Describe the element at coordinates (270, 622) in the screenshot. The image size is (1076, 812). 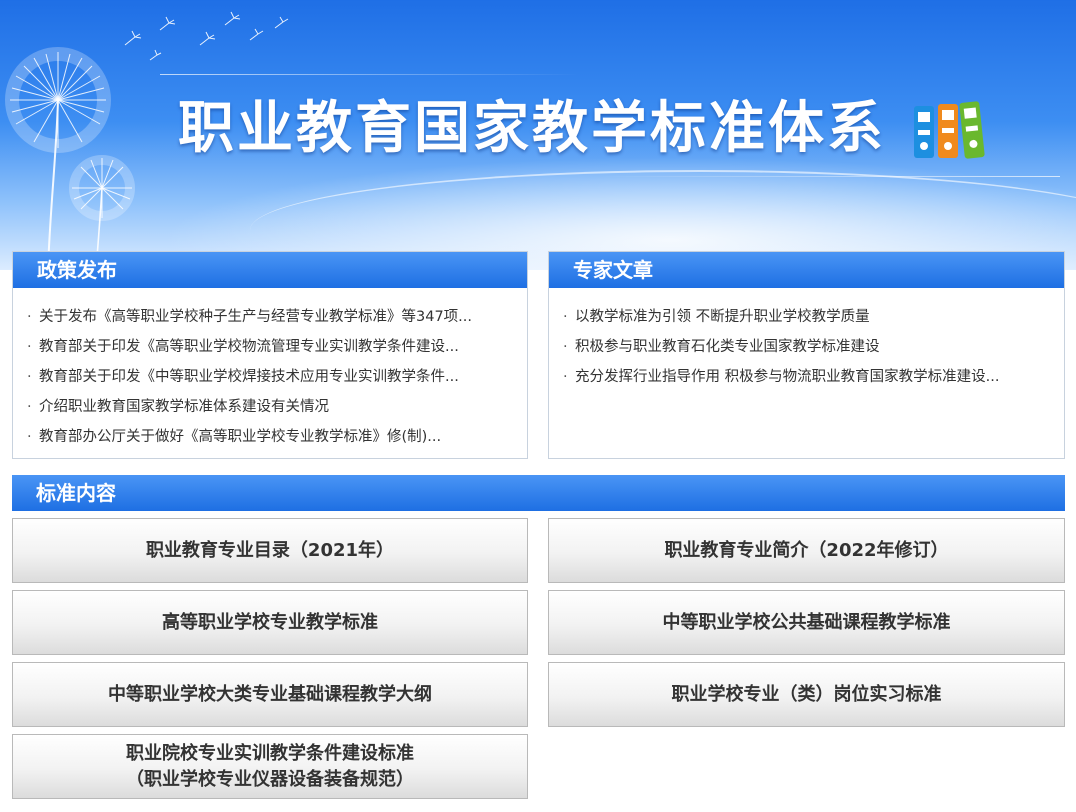
I see `std-button-higher-vocational-standard: 高等职业学校专业教学标准` at that location.